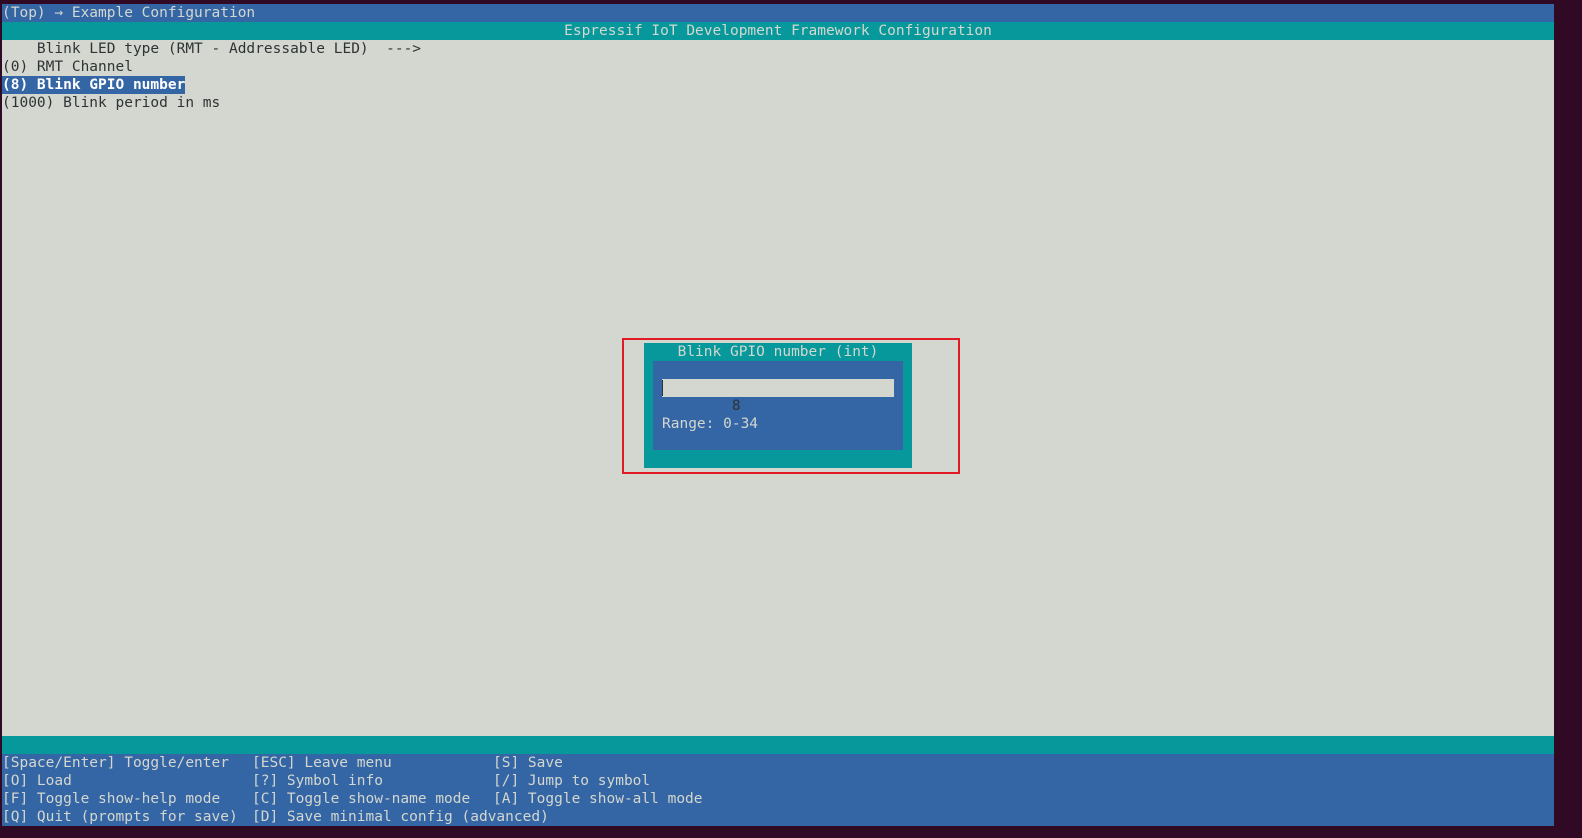  I want to click on menu-item-rmt-channel: (0) RMT Channel, so click(67, 67).